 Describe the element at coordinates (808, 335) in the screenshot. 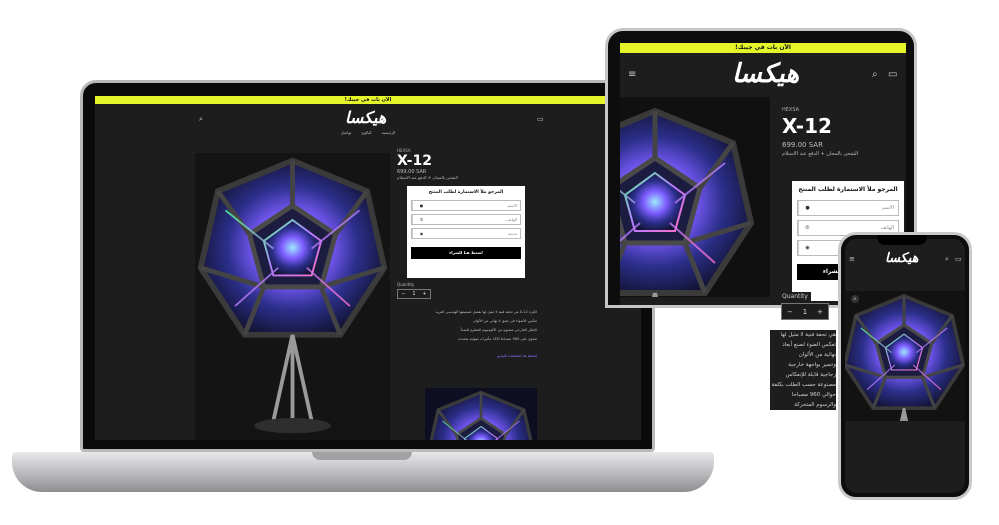

I see `description-line: هي تحفة فنية لا مثيل لها` at that location.